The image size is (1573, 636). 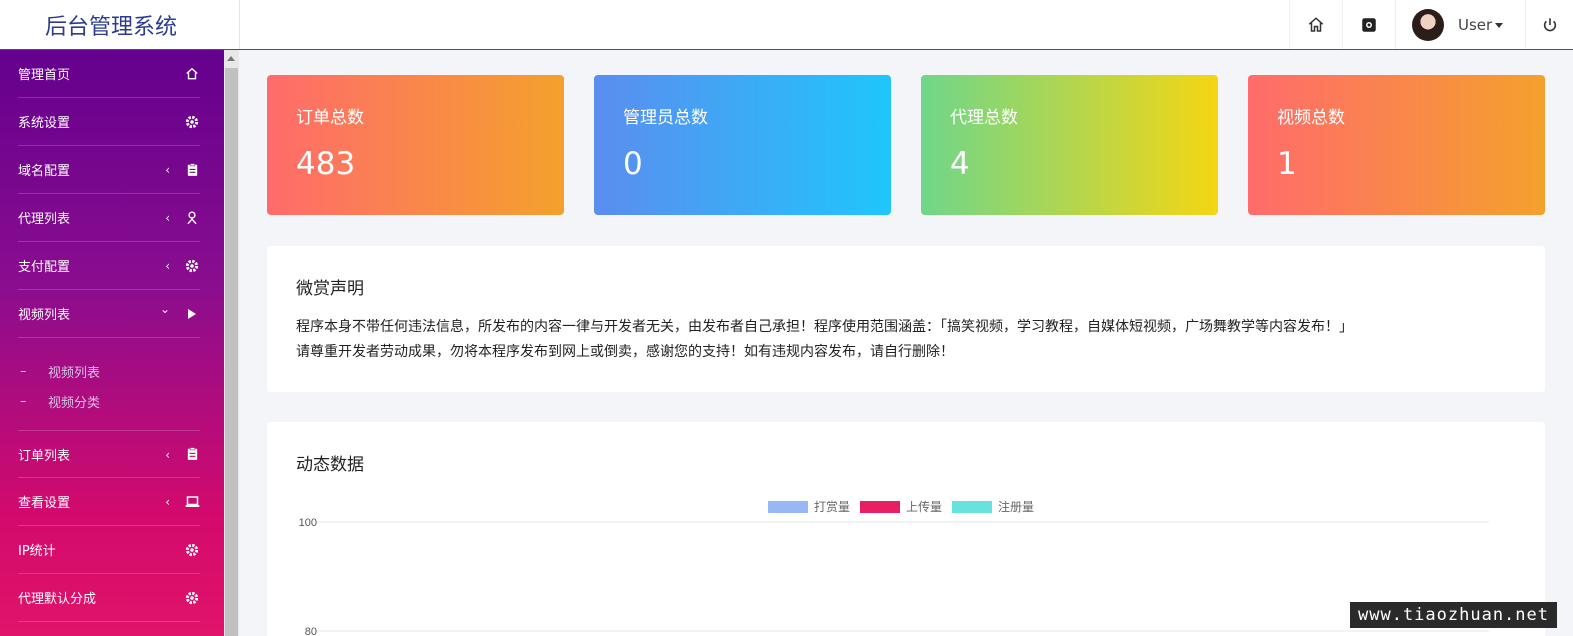 I want to click on settings-button, so click(x=1368, y=24).